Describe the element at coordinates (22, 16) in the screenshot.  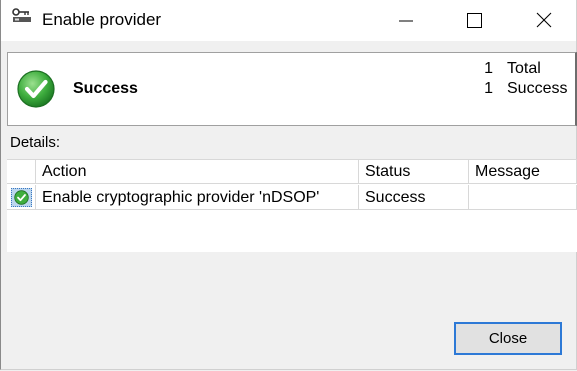
I see `key-provider-icon` at that location.